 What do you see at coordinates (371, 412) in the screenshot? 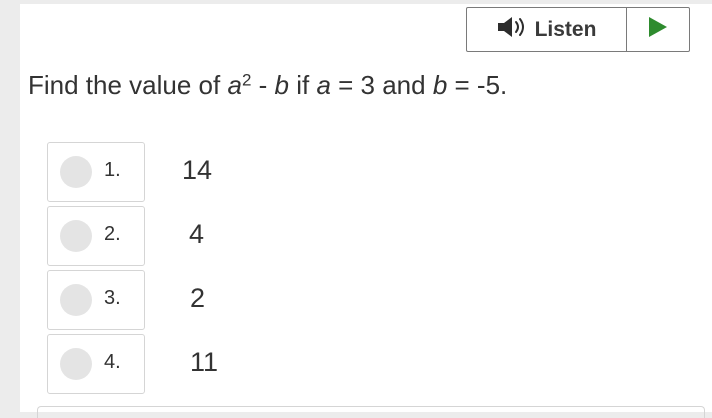
I see `next-panel-edge` at bounding box center [371, 412].